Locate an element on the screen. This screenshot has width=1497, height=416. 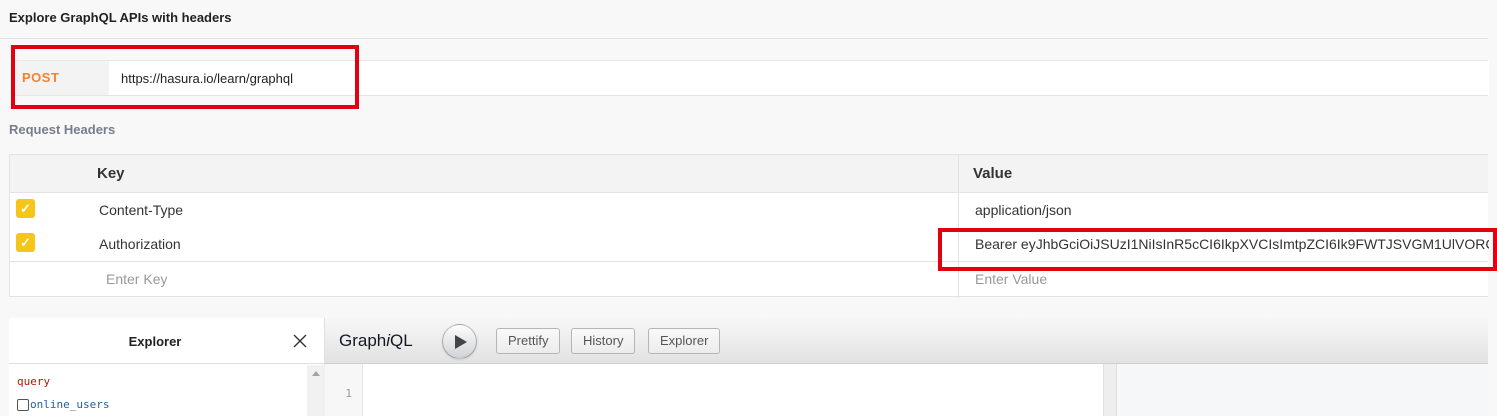
explorer-header: Explorer is located at coordinates (167, 341).